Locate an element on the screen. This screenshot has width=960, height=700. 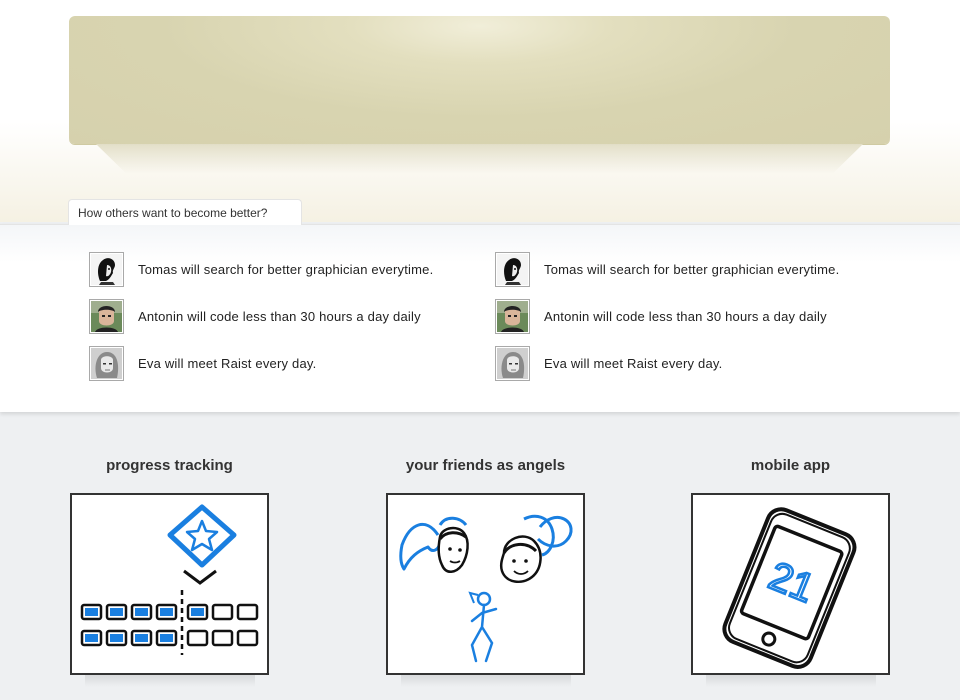
feature-title: mobile app is located at coordinates (790, 465).